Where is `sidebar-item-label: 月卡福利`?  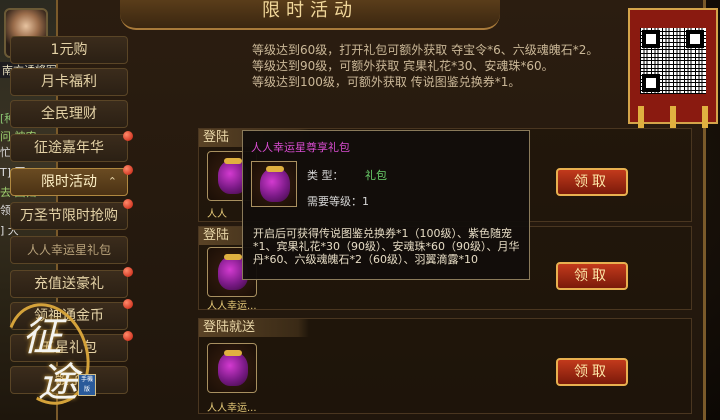
sidebar-item-label: 月卡福利 is located at coordinates (69, 82).